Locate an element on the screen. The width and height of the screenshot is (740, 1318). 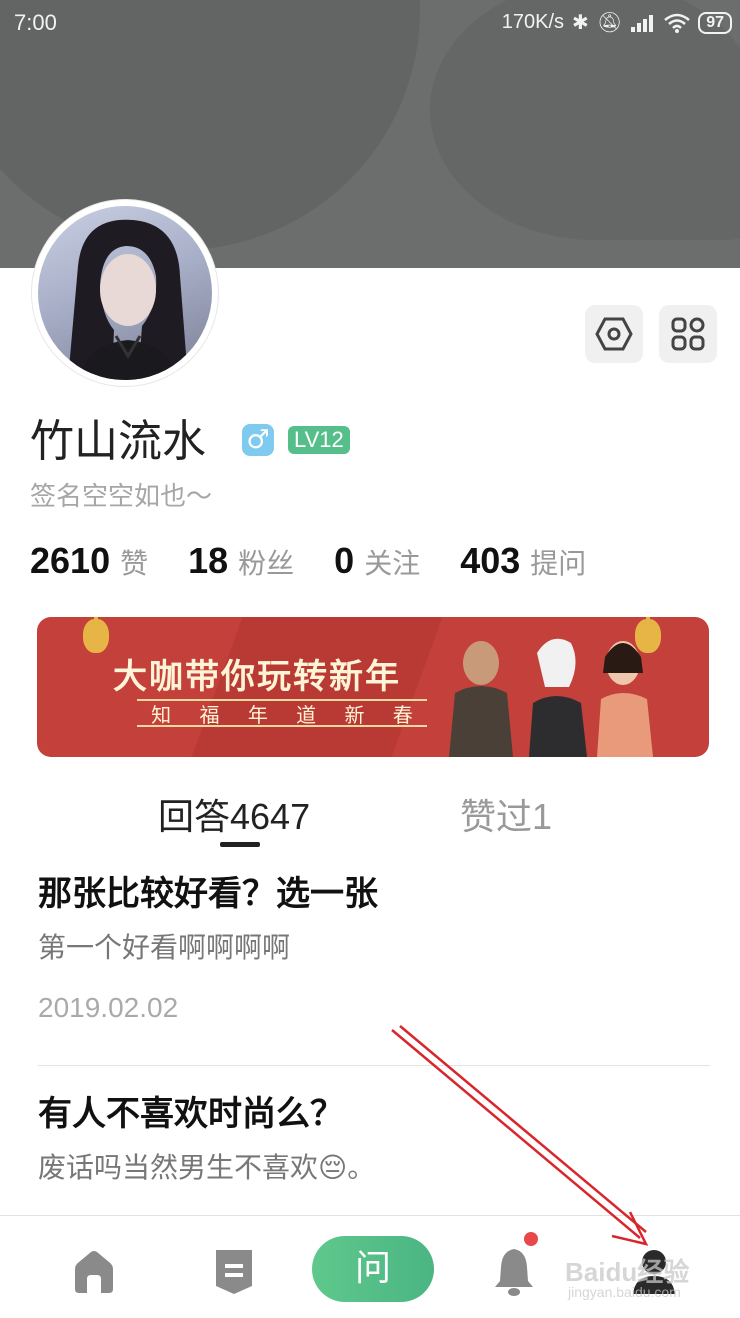
nav-list is located at coordinates (234, 1272).